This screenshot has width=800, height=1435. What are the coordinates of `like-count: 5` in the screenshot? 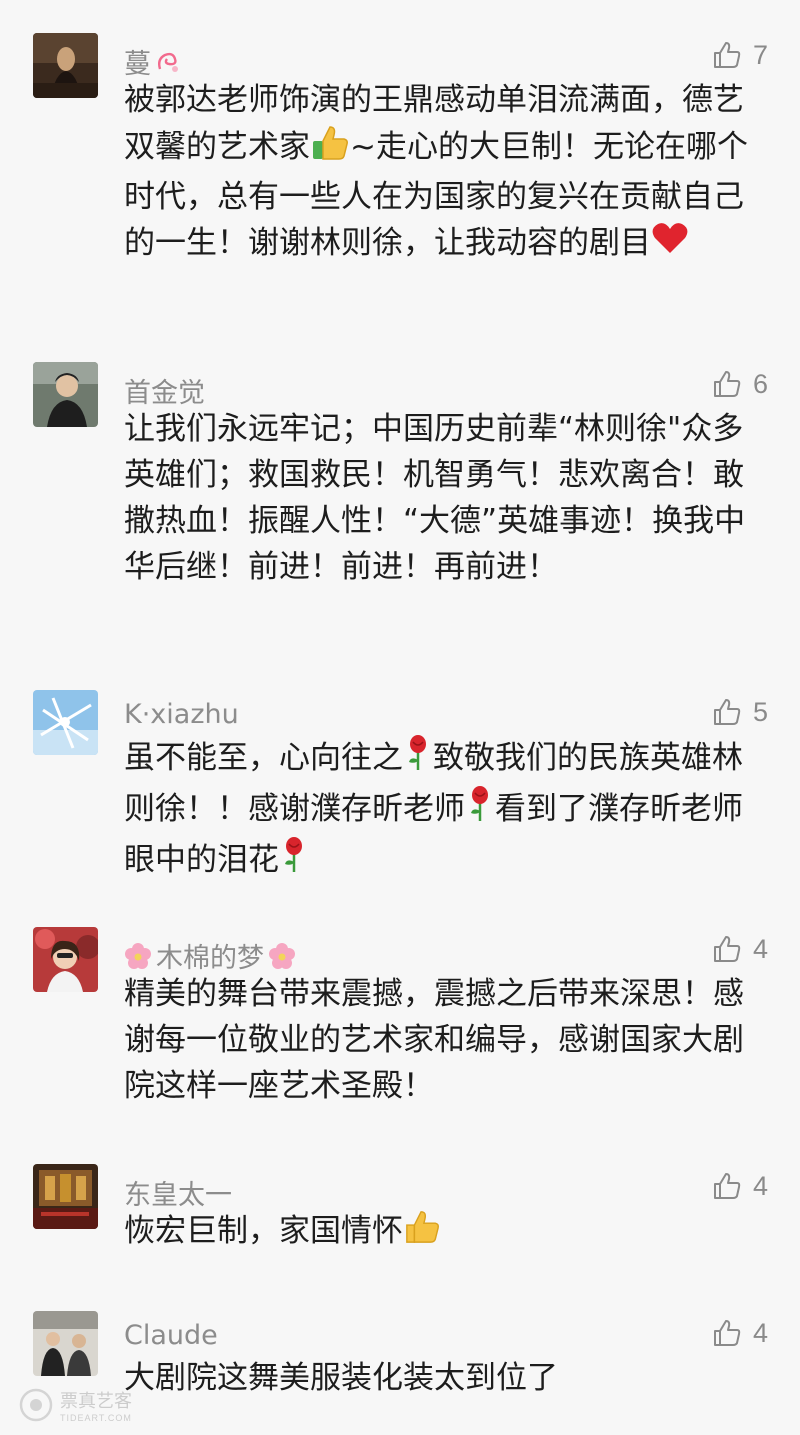 It's located at (760, 711).